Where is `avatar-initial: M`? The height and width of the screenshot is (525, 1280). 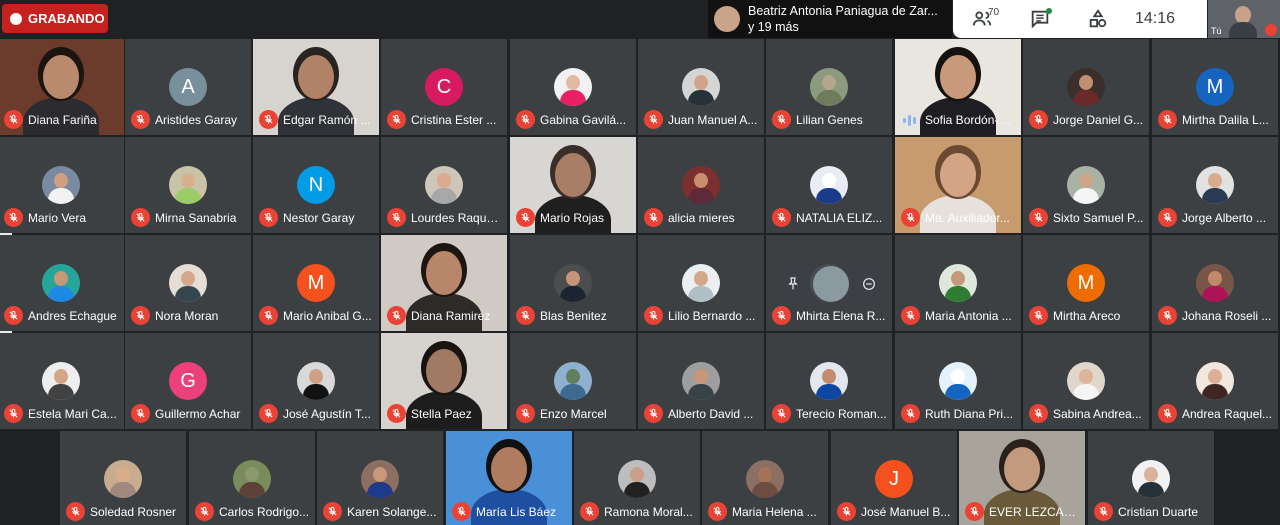 avatar-initial: M is located at coordinates (1086, 282).